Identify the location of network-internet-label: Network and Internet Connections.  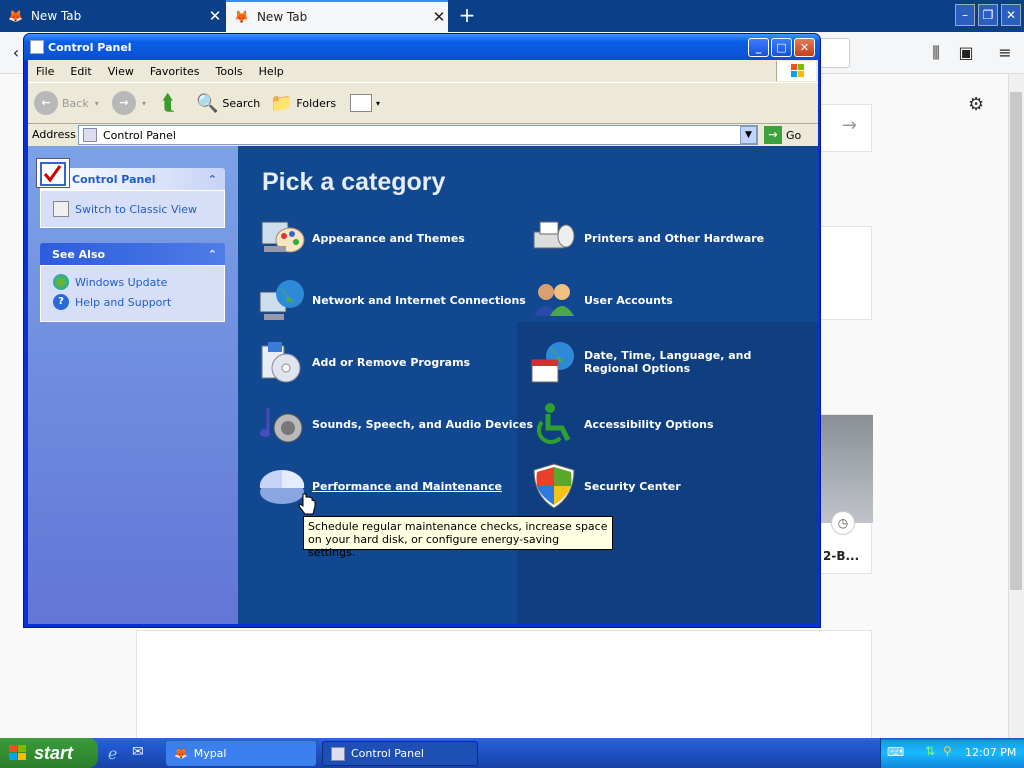
(419, 300).